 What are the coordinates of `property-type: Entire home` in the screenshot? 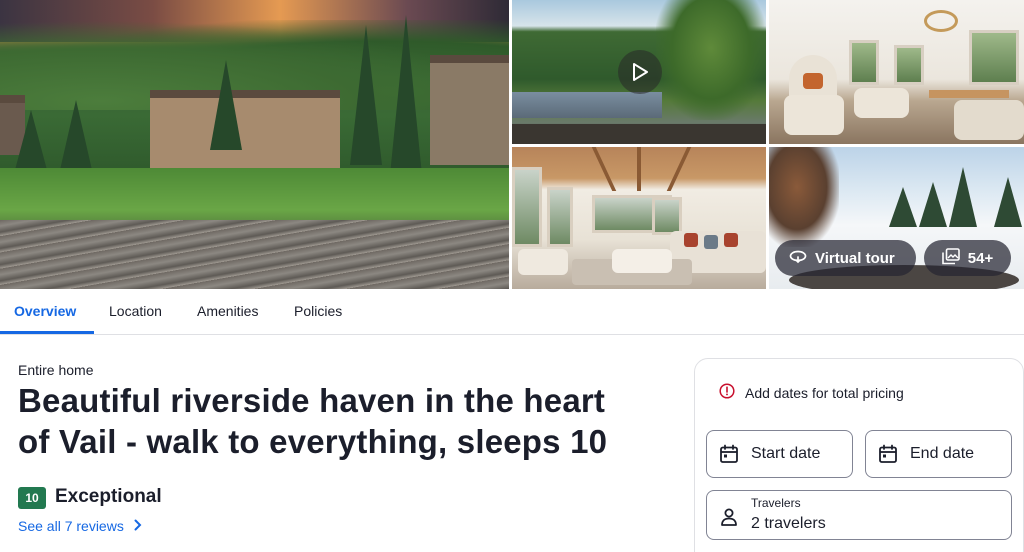 It's located at (56, 370).